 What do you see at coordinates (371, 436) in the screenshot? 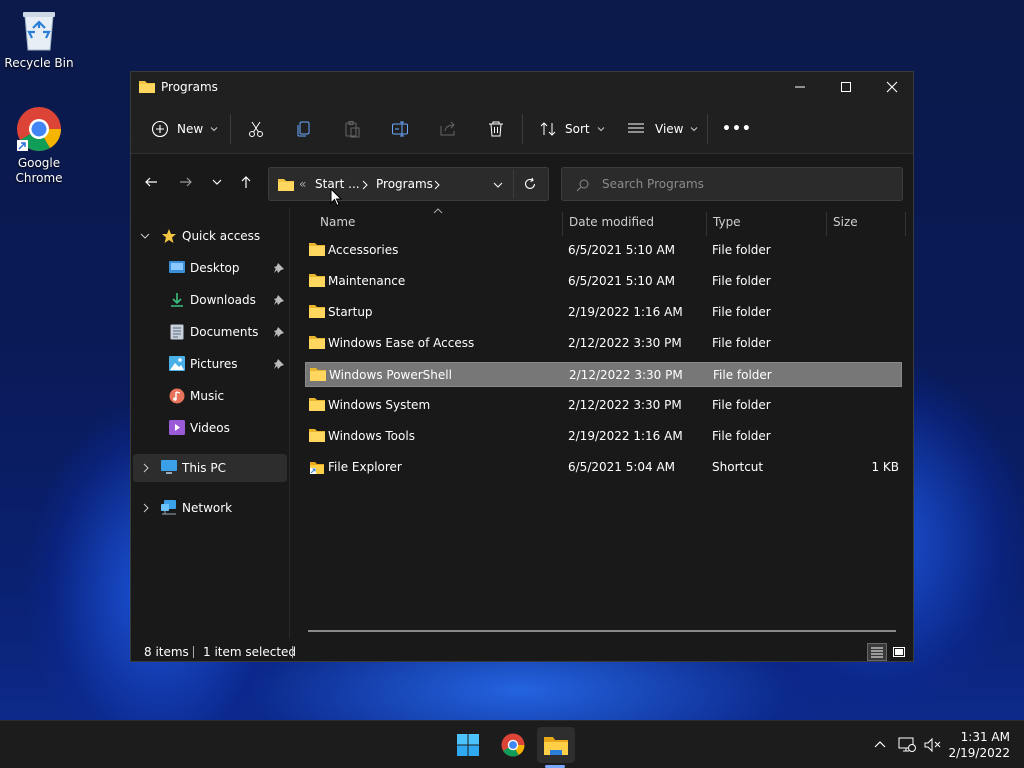
I see `file-name: Windows Tools` at bounding box center [371, 436].